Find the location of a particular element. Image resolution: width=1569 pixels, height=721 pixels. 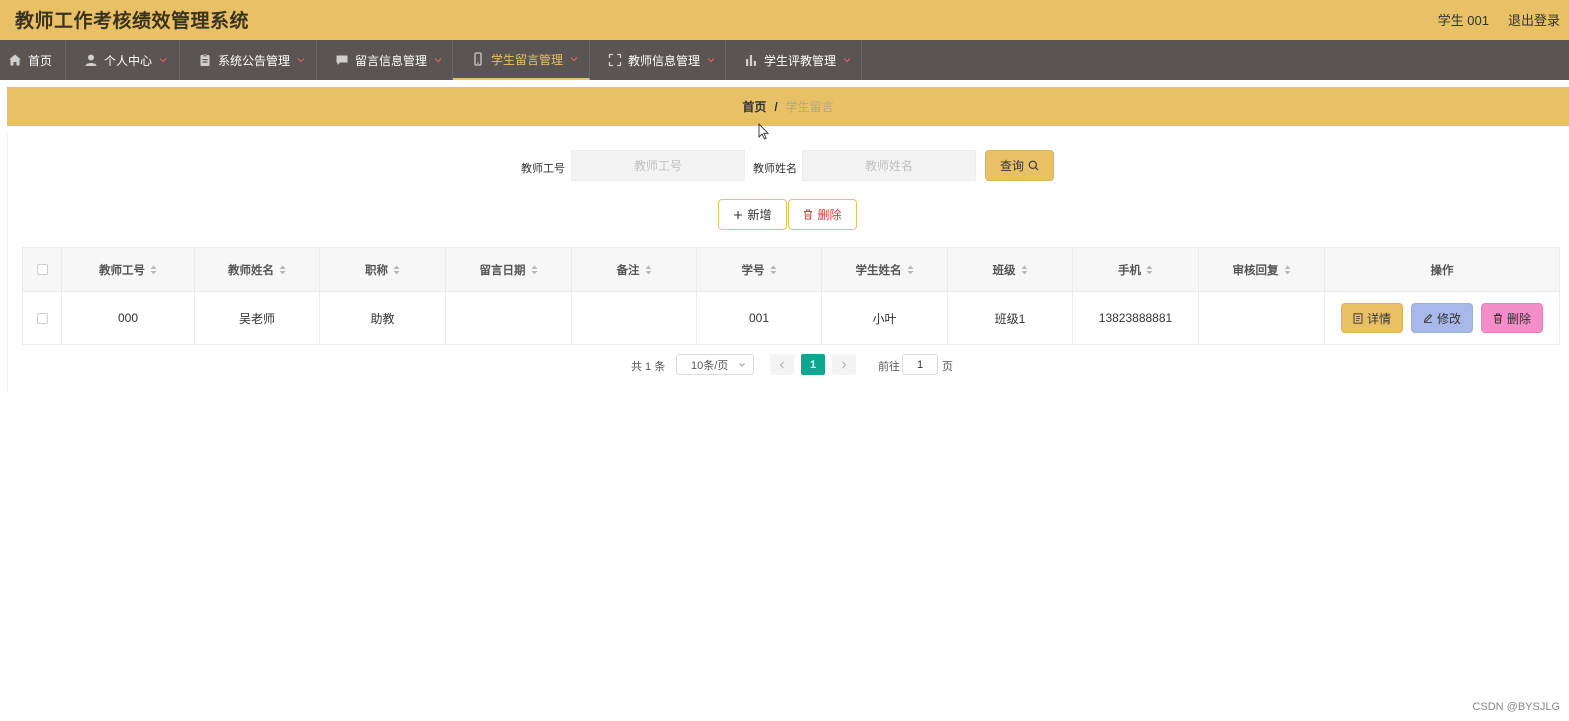

header-class: 班级 is located at coordinates (1010, 269).